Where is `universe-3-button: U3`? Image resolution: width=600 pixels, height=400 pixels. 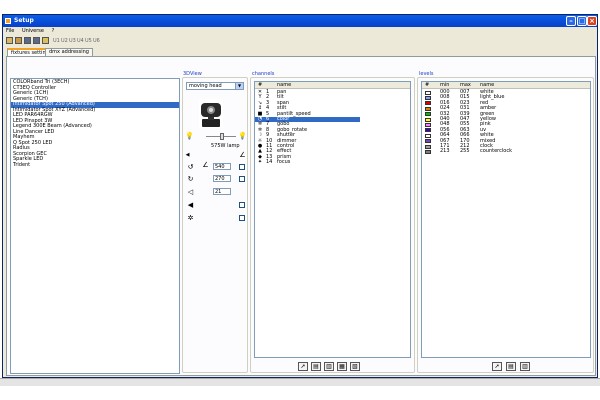
universe-3-button: U3 is located at coordinates (72, 41).